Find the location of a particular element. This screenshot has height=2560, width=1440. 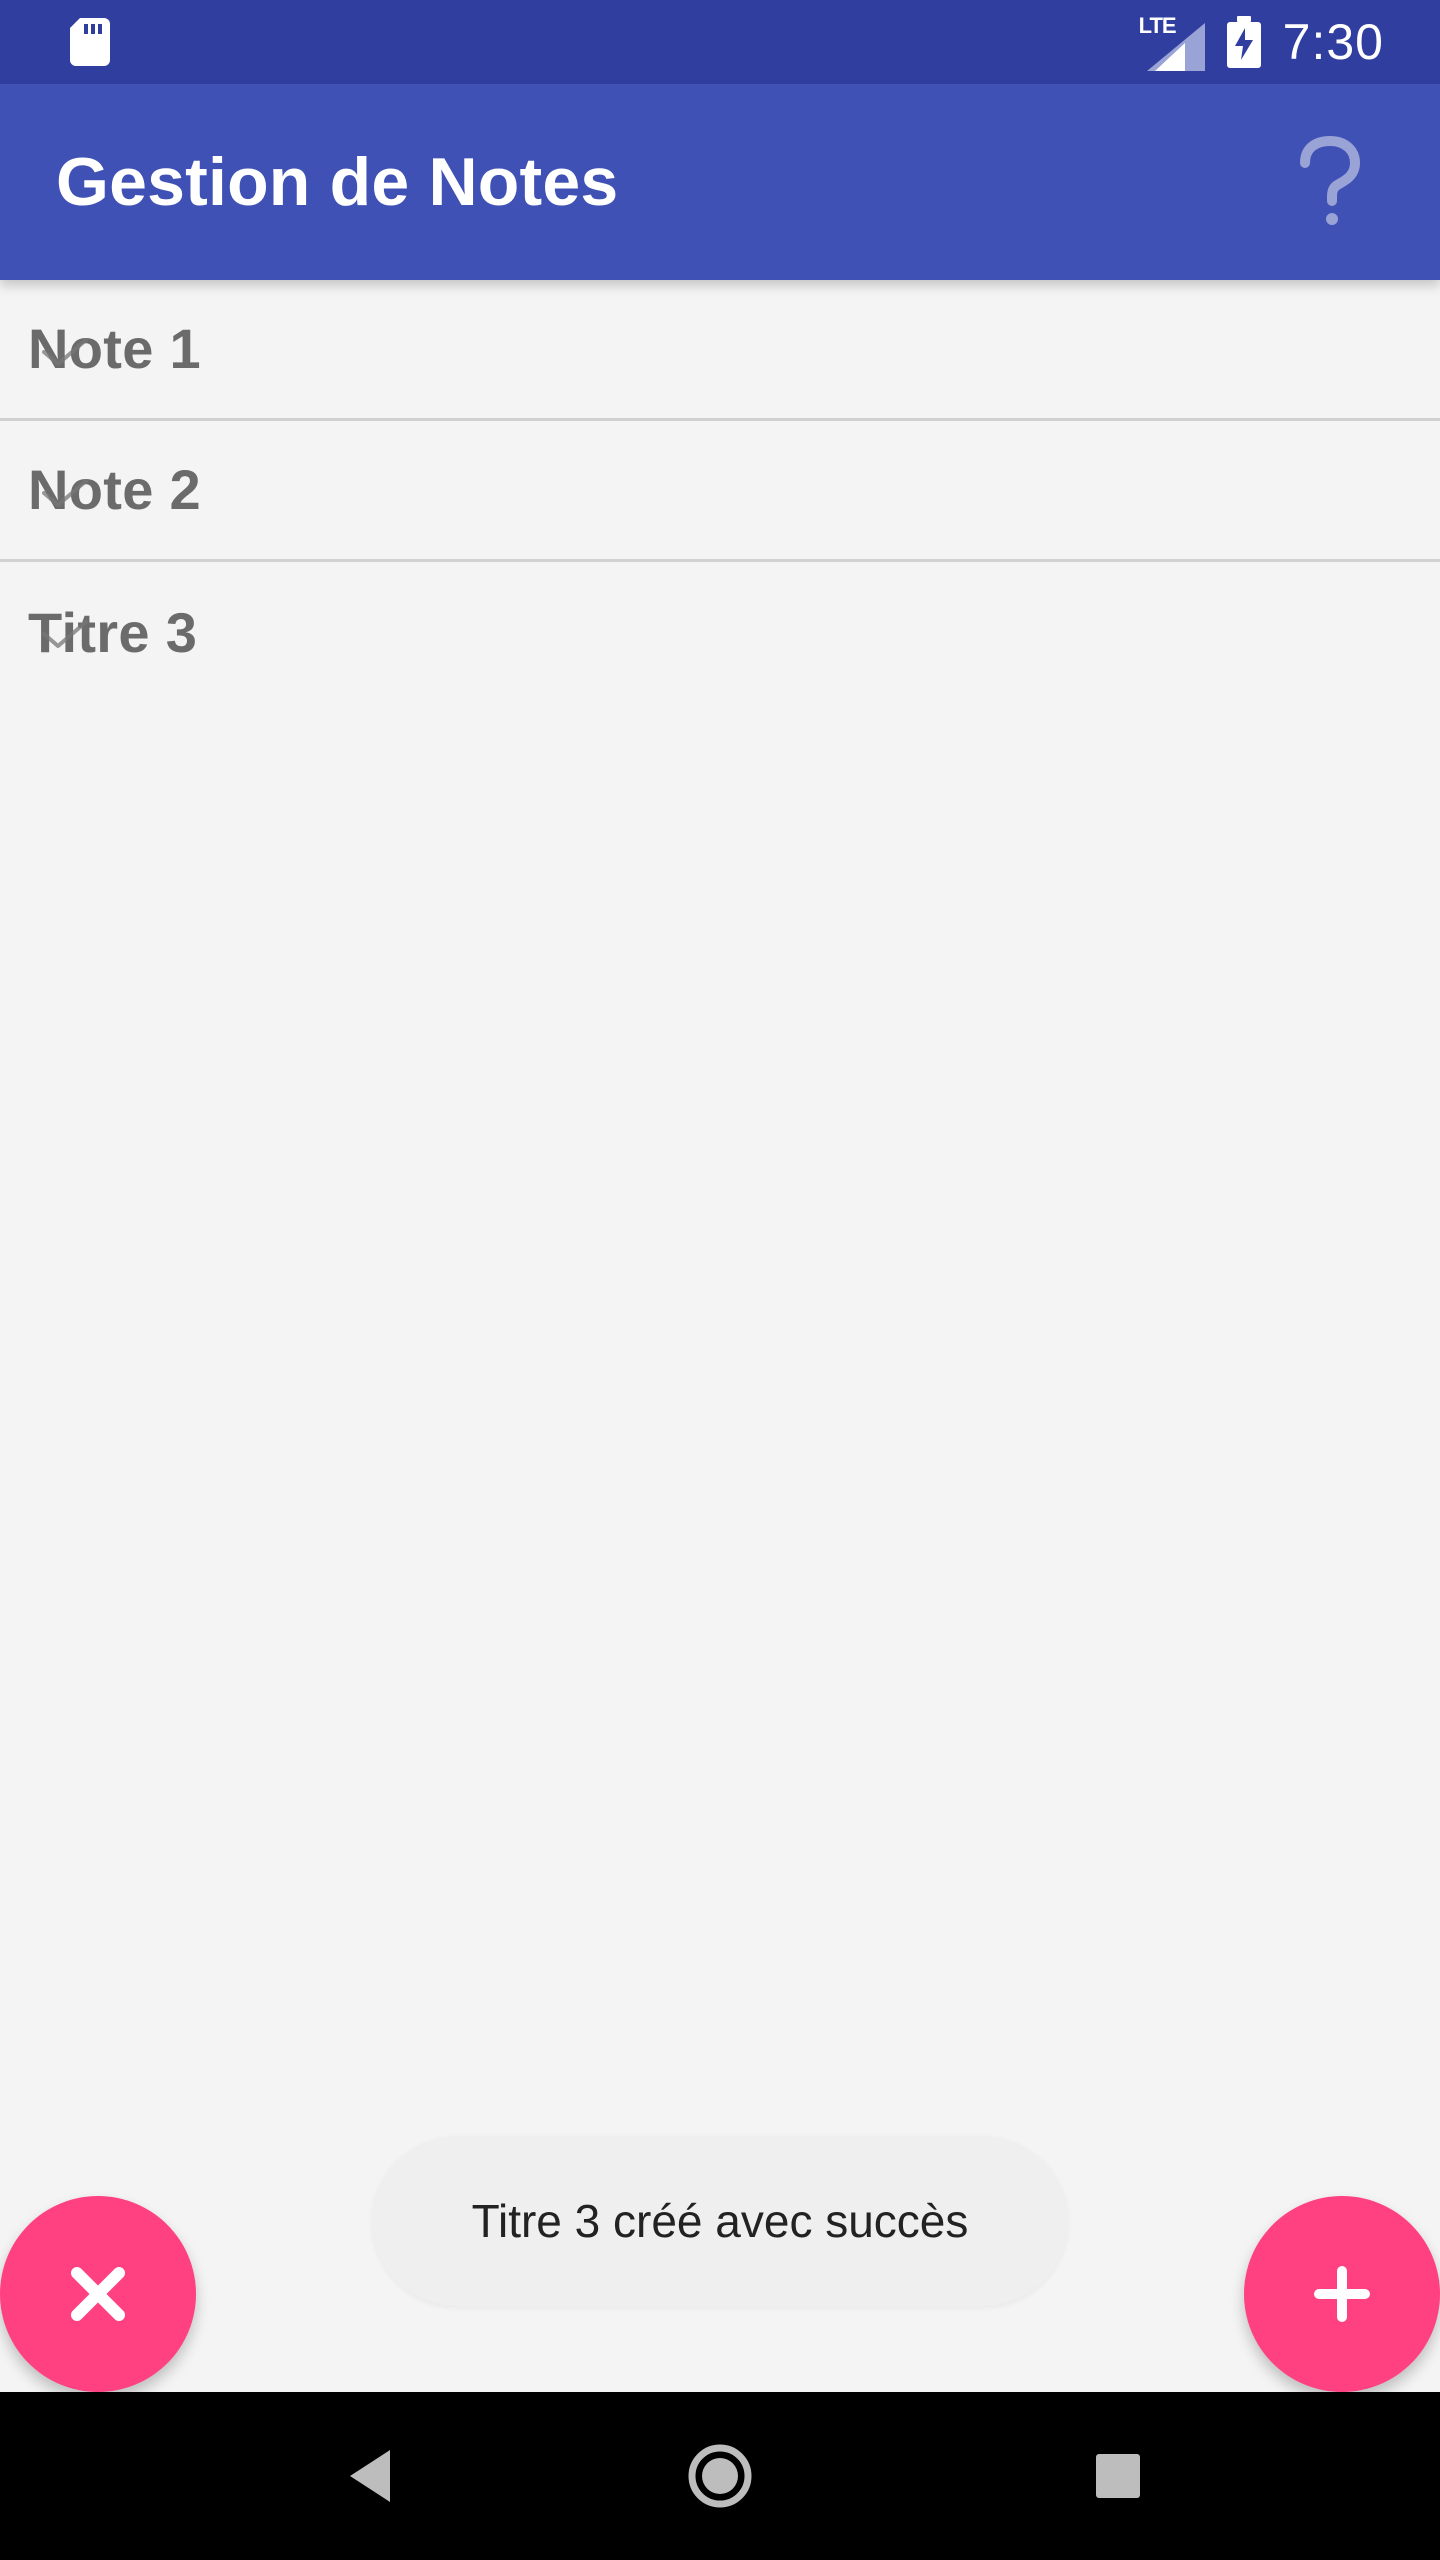

sd-card-icon is located at coordinates (90, 42).